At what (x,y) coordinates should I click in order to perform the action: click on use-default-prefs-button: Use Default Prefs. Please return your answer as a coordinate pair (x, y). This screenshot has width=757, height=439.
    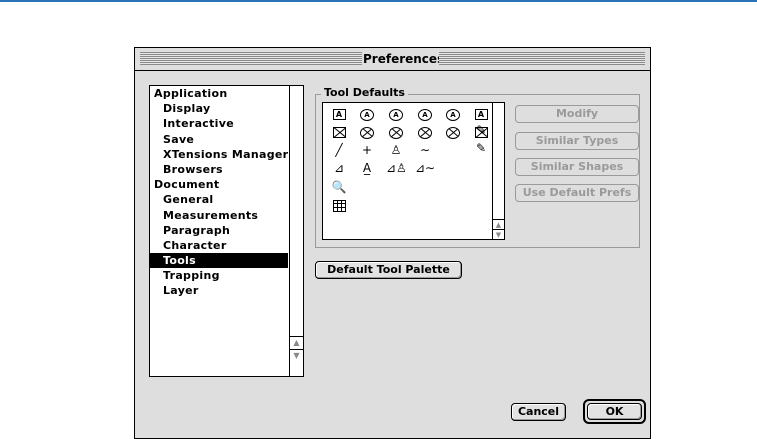
    Looking at the image, I should click on (577, 193).